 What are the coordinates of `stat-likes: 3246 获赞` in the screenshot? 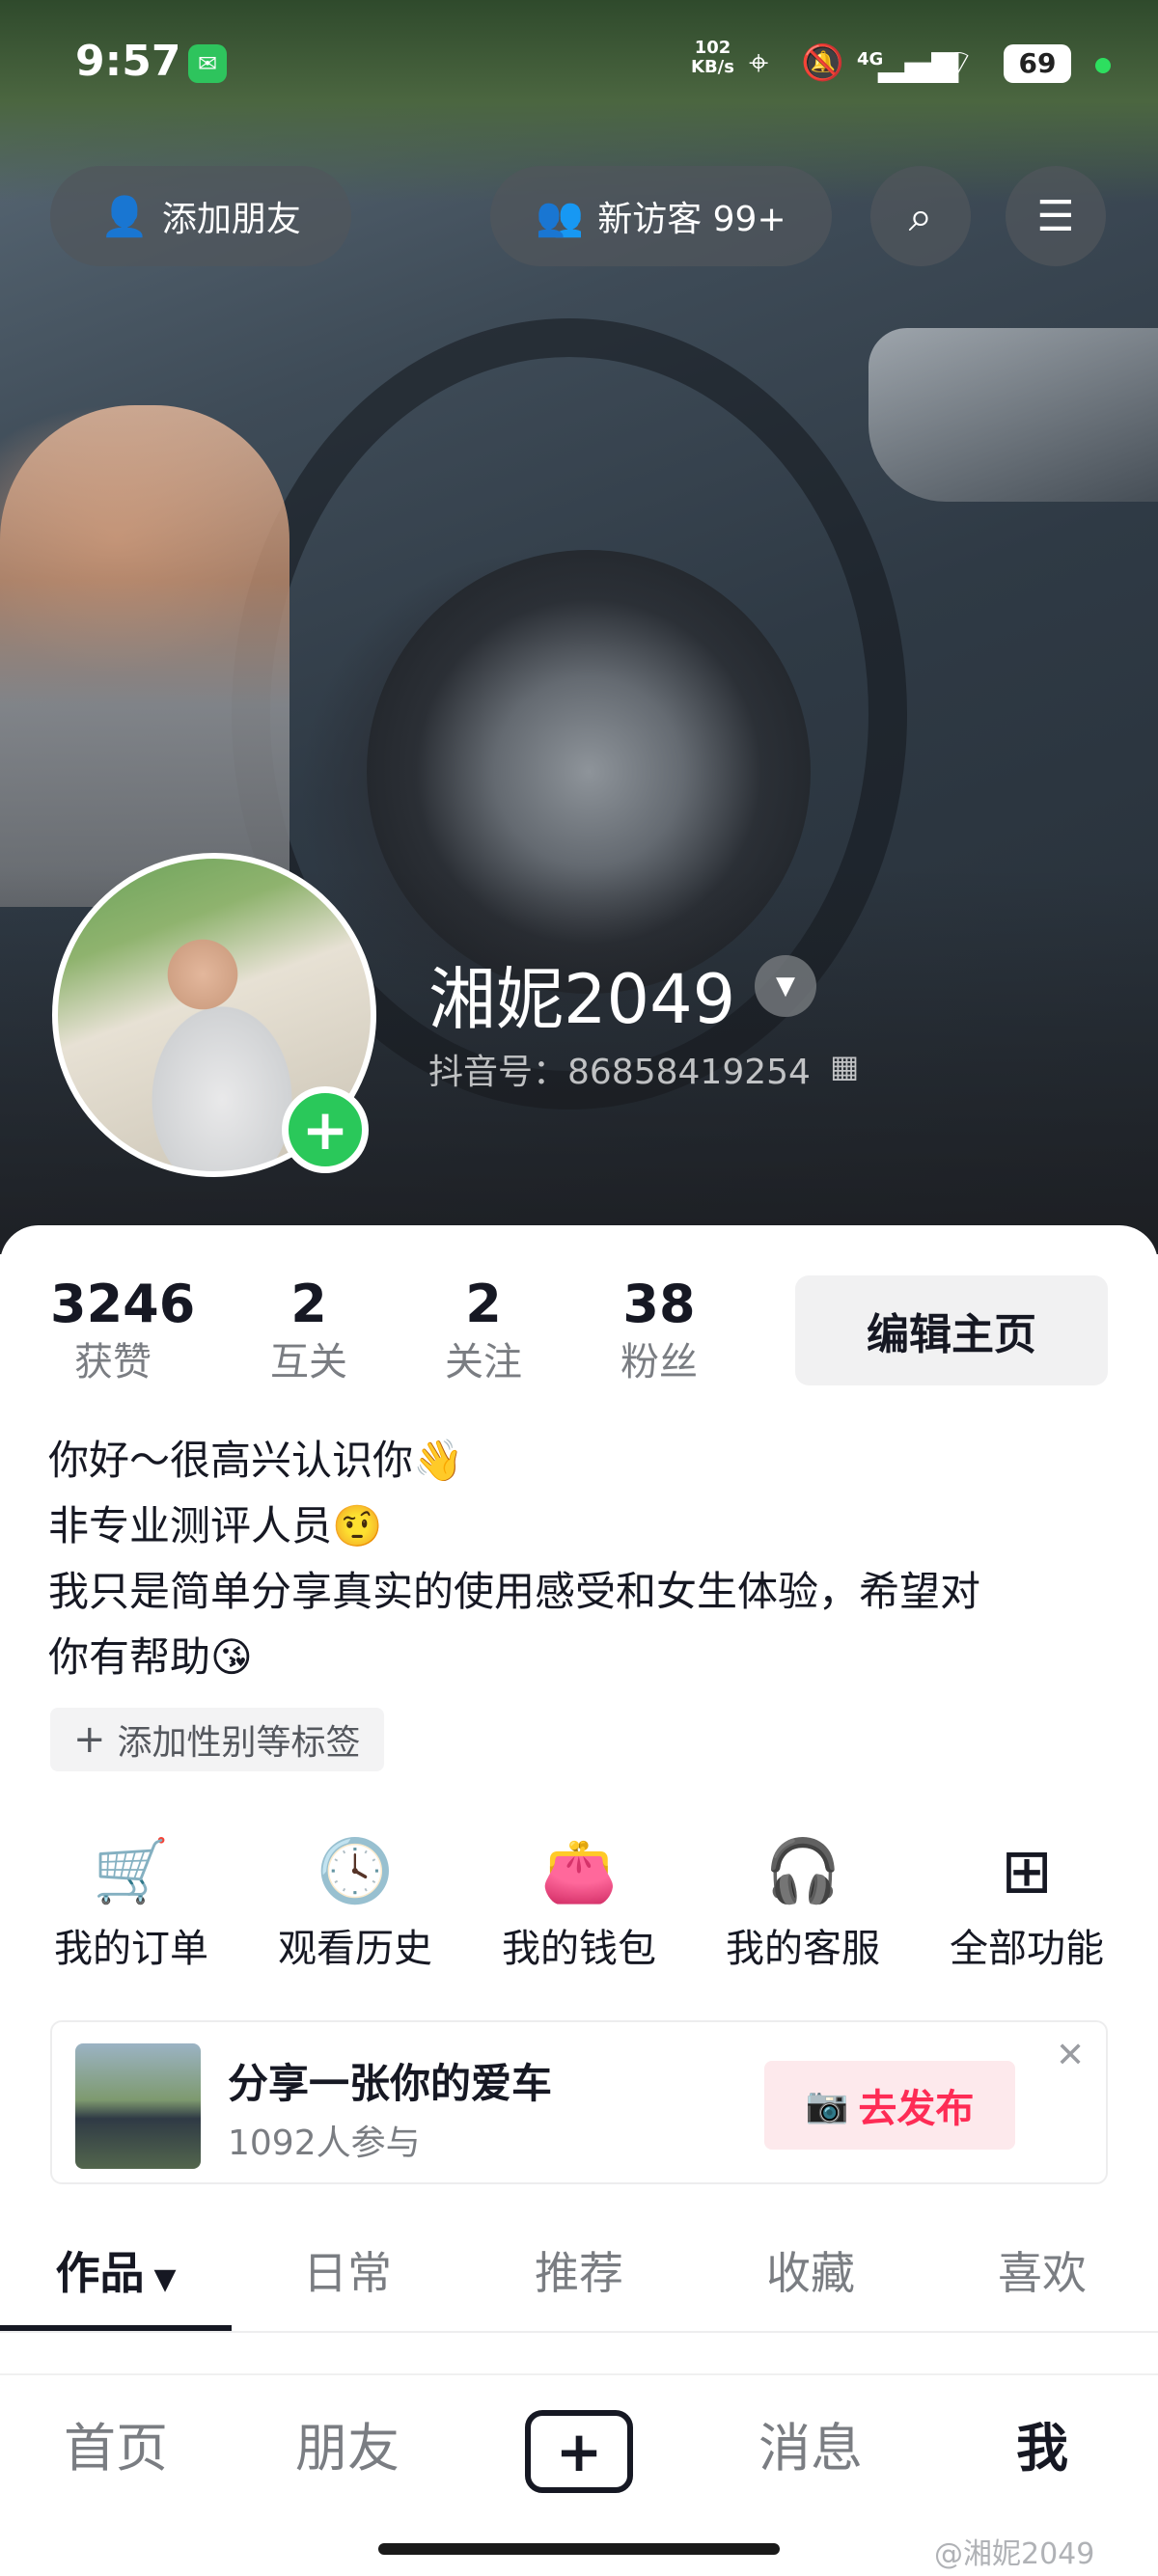 It's located at (123, 1331).